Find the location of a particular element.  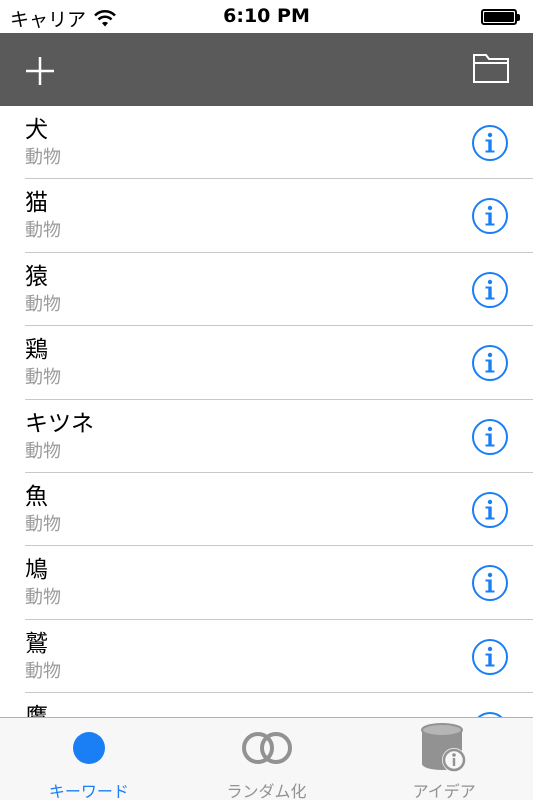

overlapping-circles-icon is located at coordinates (266, 748).